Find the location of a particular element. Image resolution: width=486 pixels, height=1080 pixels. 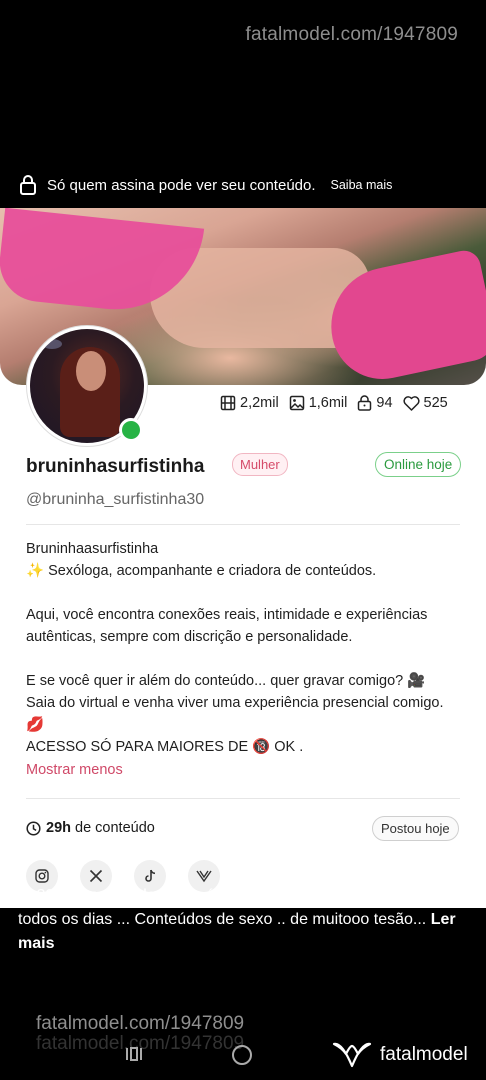

bio-line-1: Bruninhaasurfistinha is located at coordinates (92, 549).